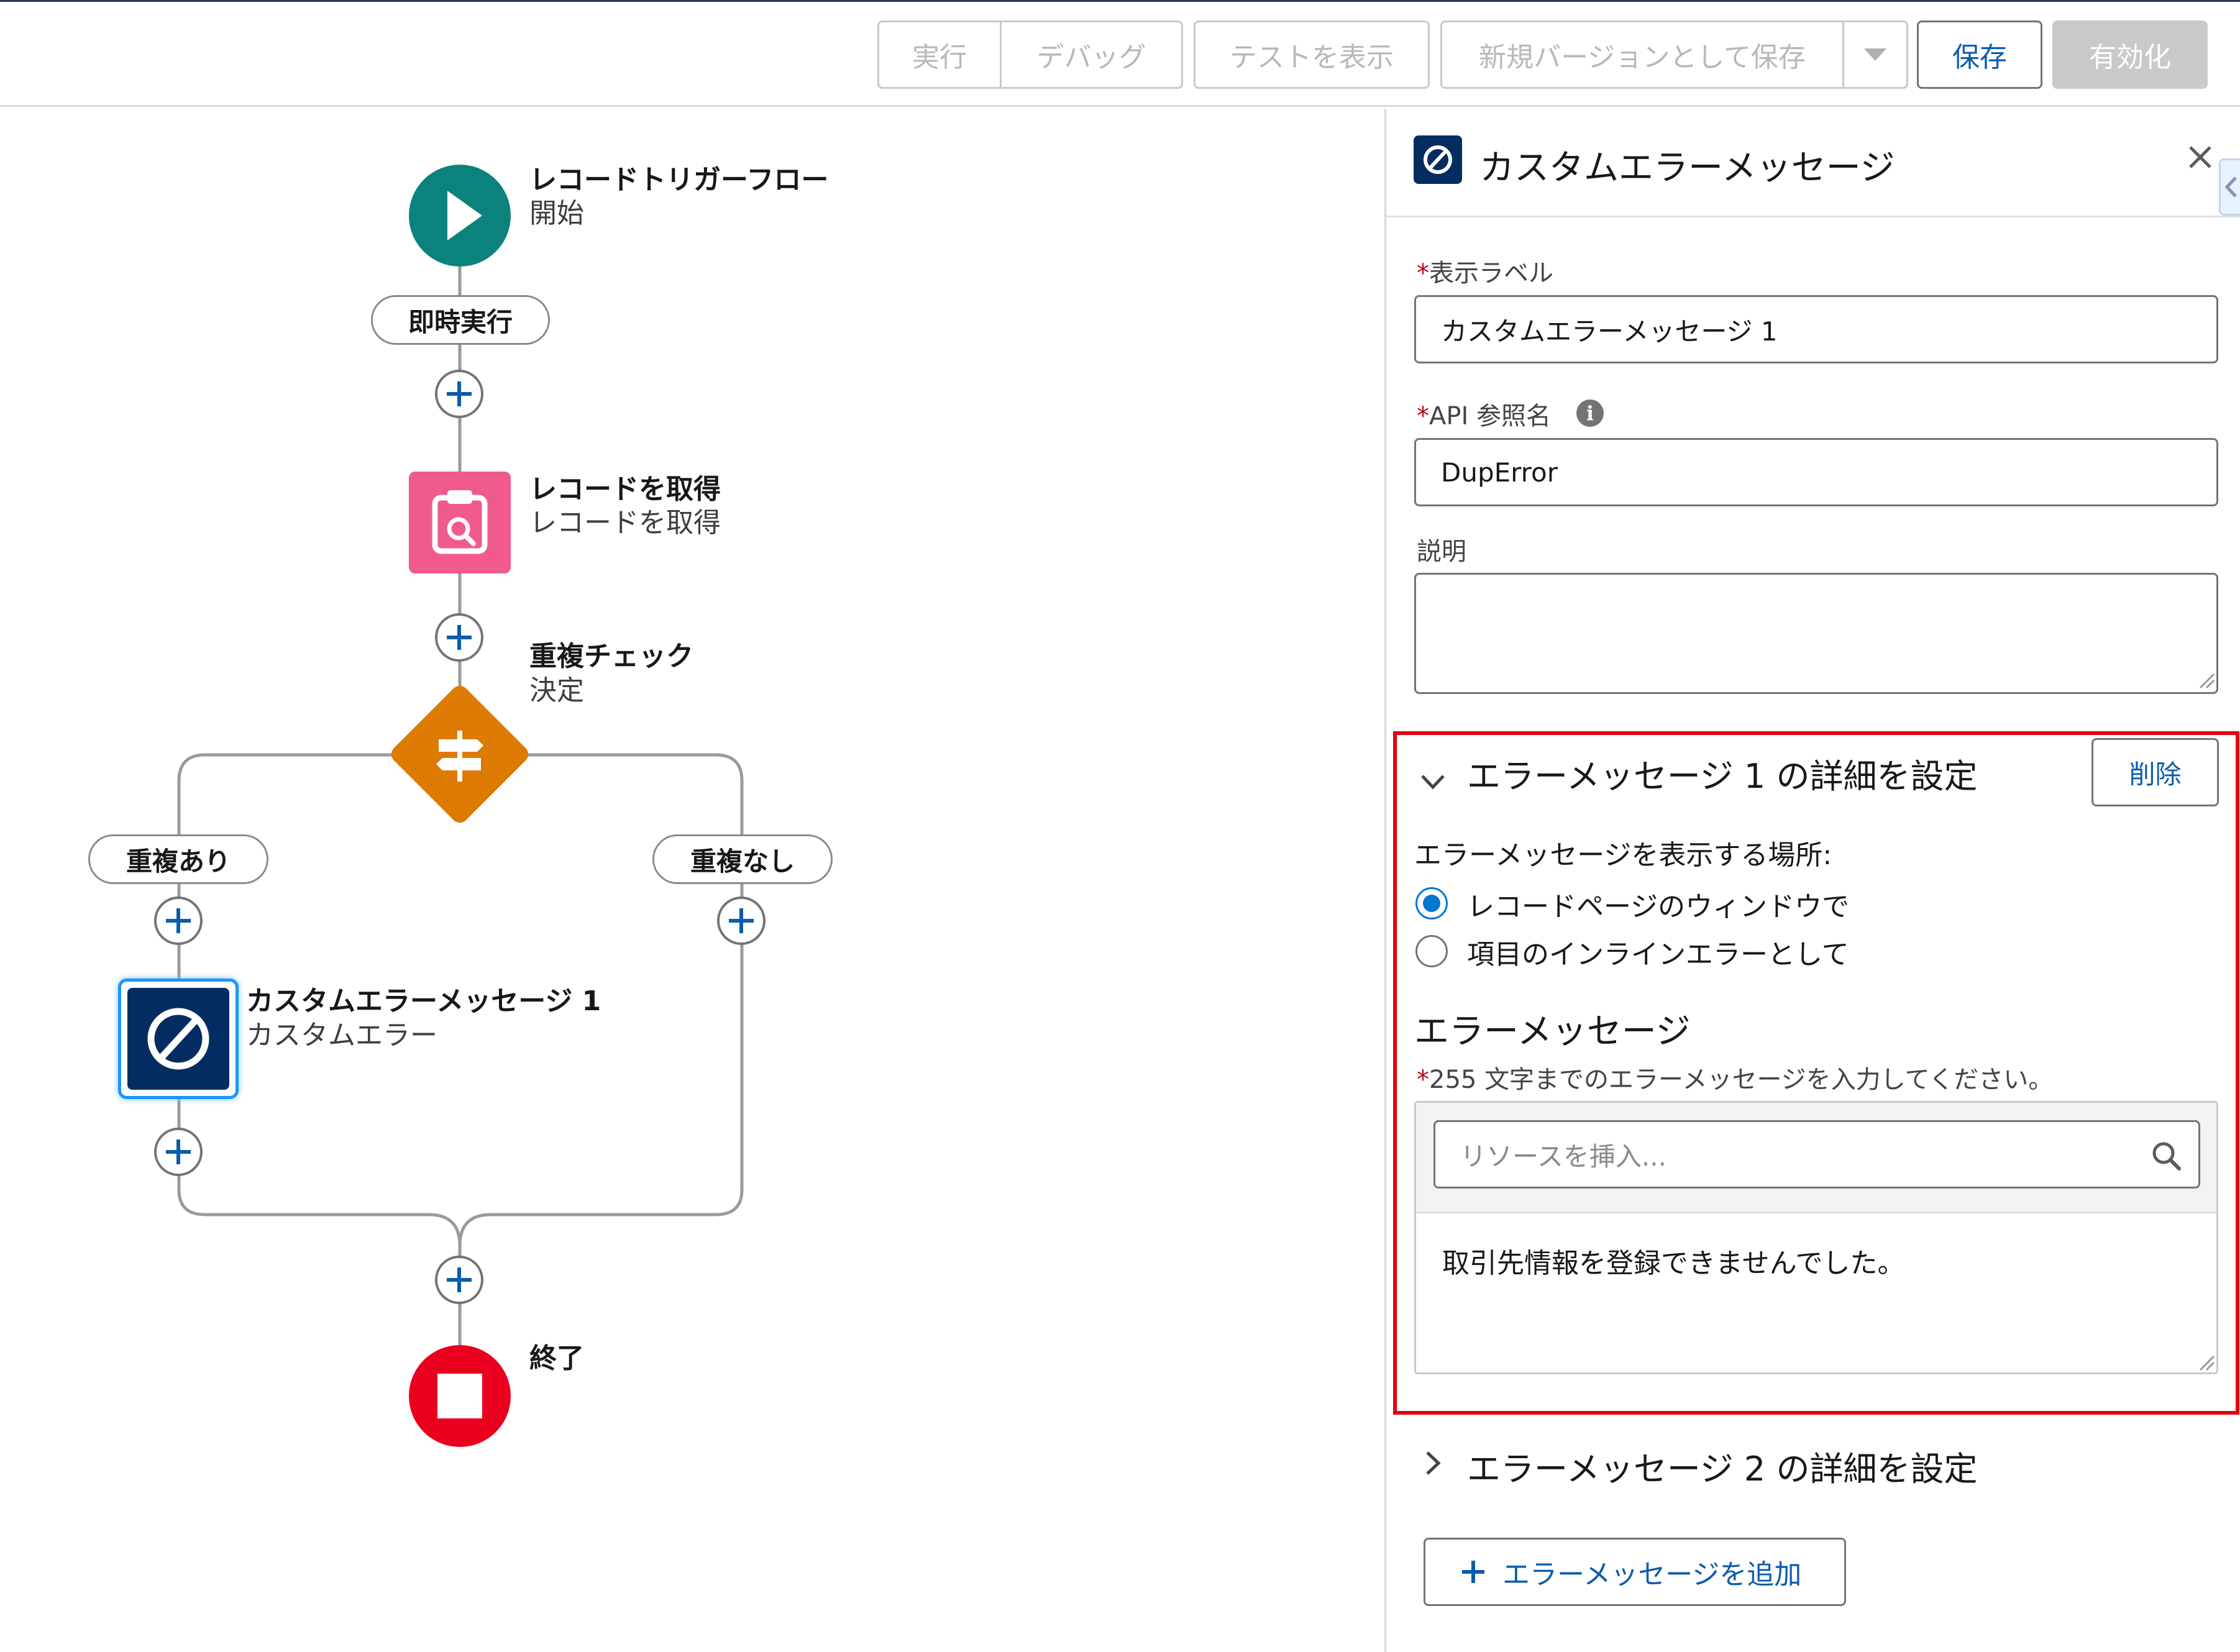 This screenshot has height=1652, width=2240. What do you see at coordinates (1485, 274) in the screenshot?
I see `label-field-label: *表示ラベル` at bounding box center [1485, 274].